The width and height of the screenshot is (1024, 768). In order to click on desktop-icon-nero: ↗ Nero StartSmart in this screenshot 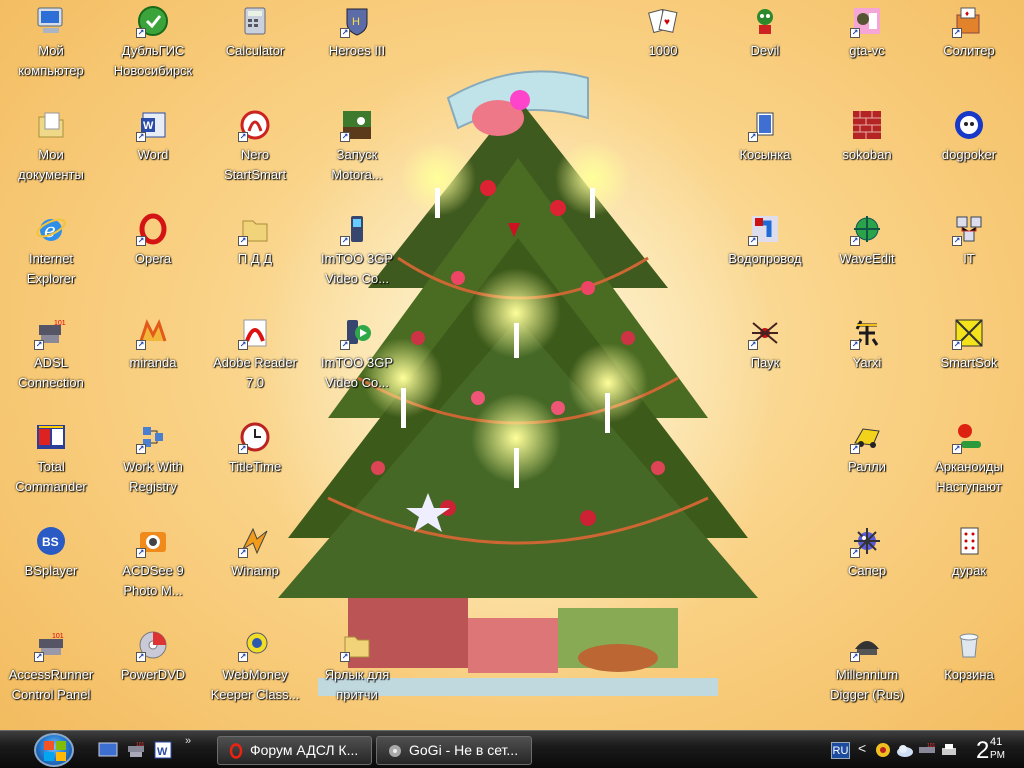, I will do `click(255, 156)`.